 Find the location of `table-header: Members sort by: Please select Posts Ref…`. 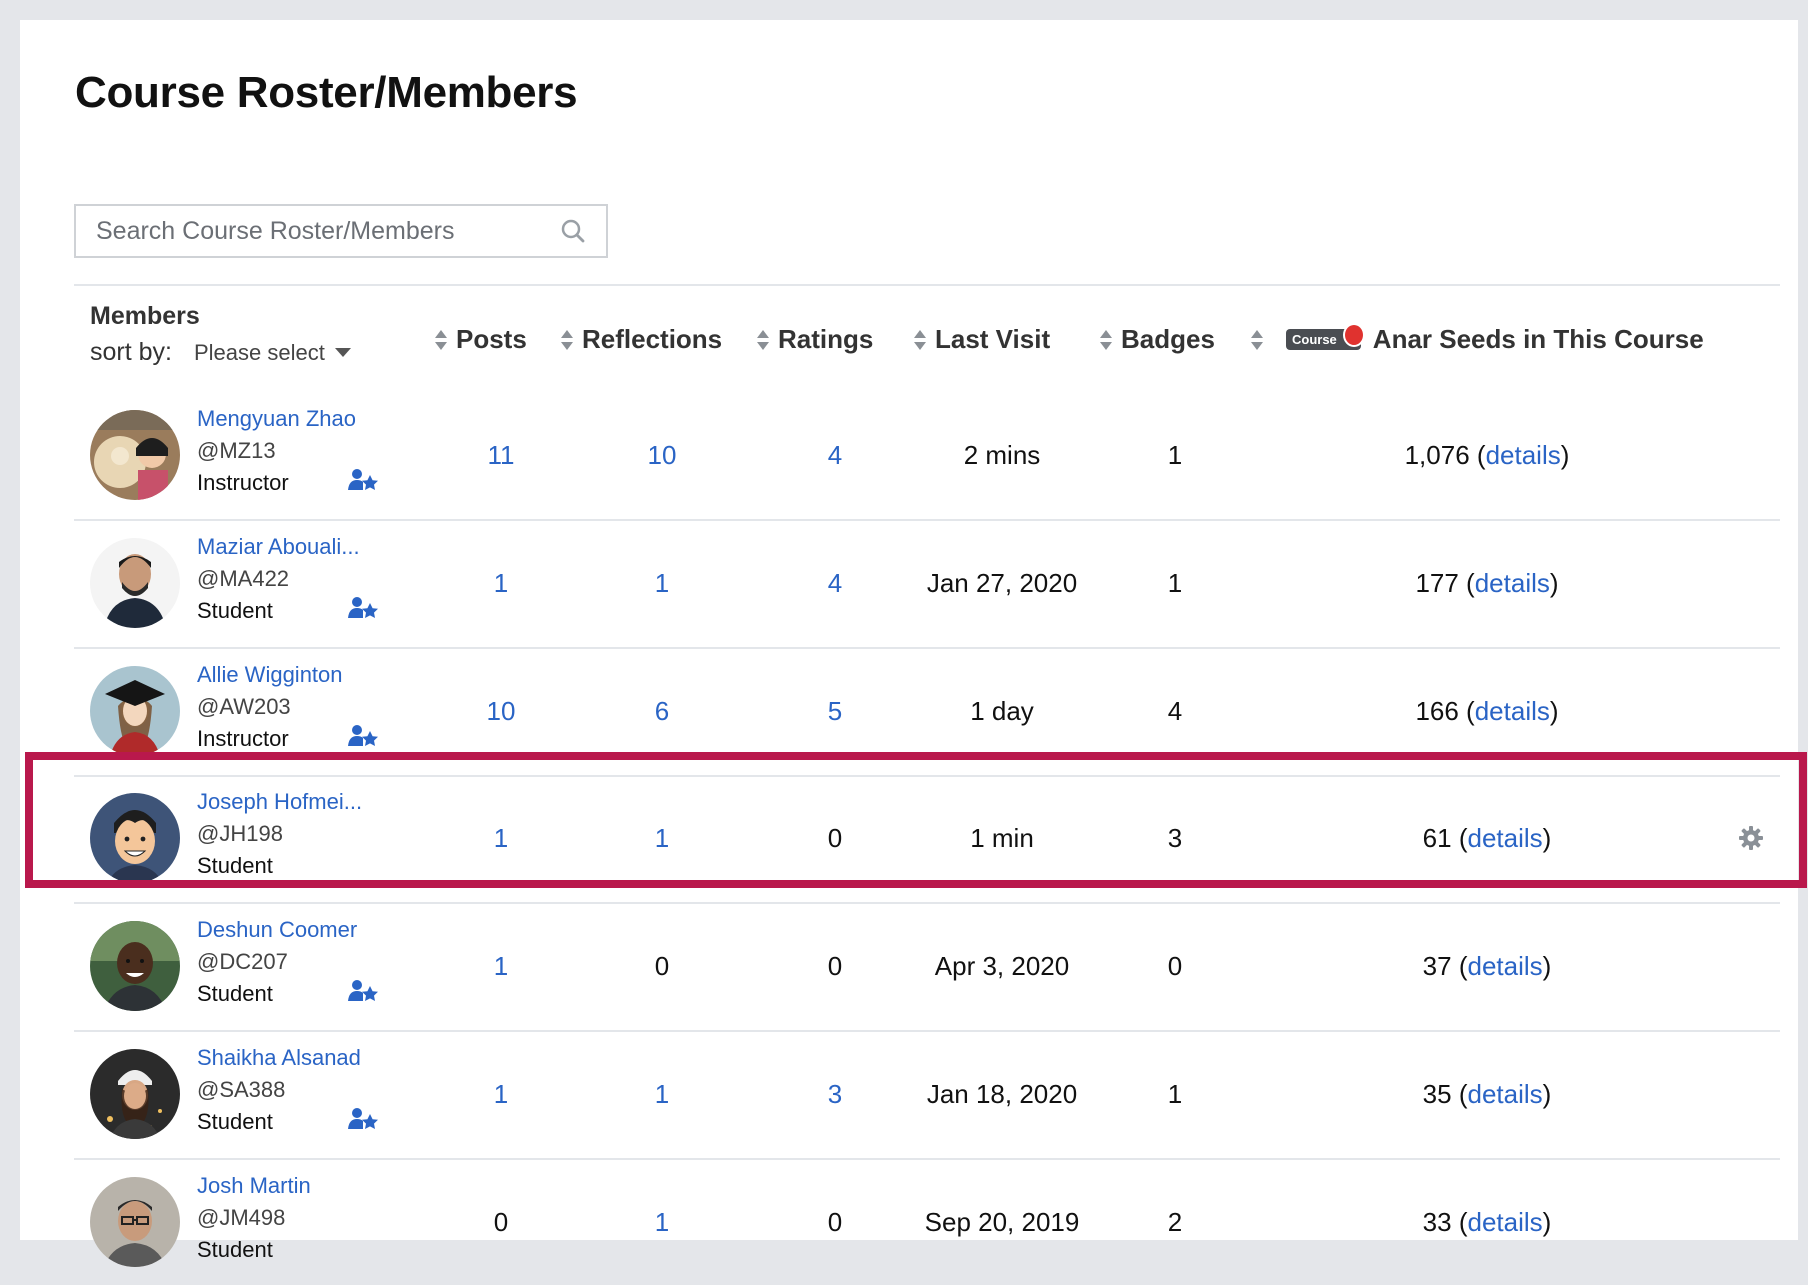

table-header: Members sort by: Please select Posts Ref… is located at coordinates (909, 338).